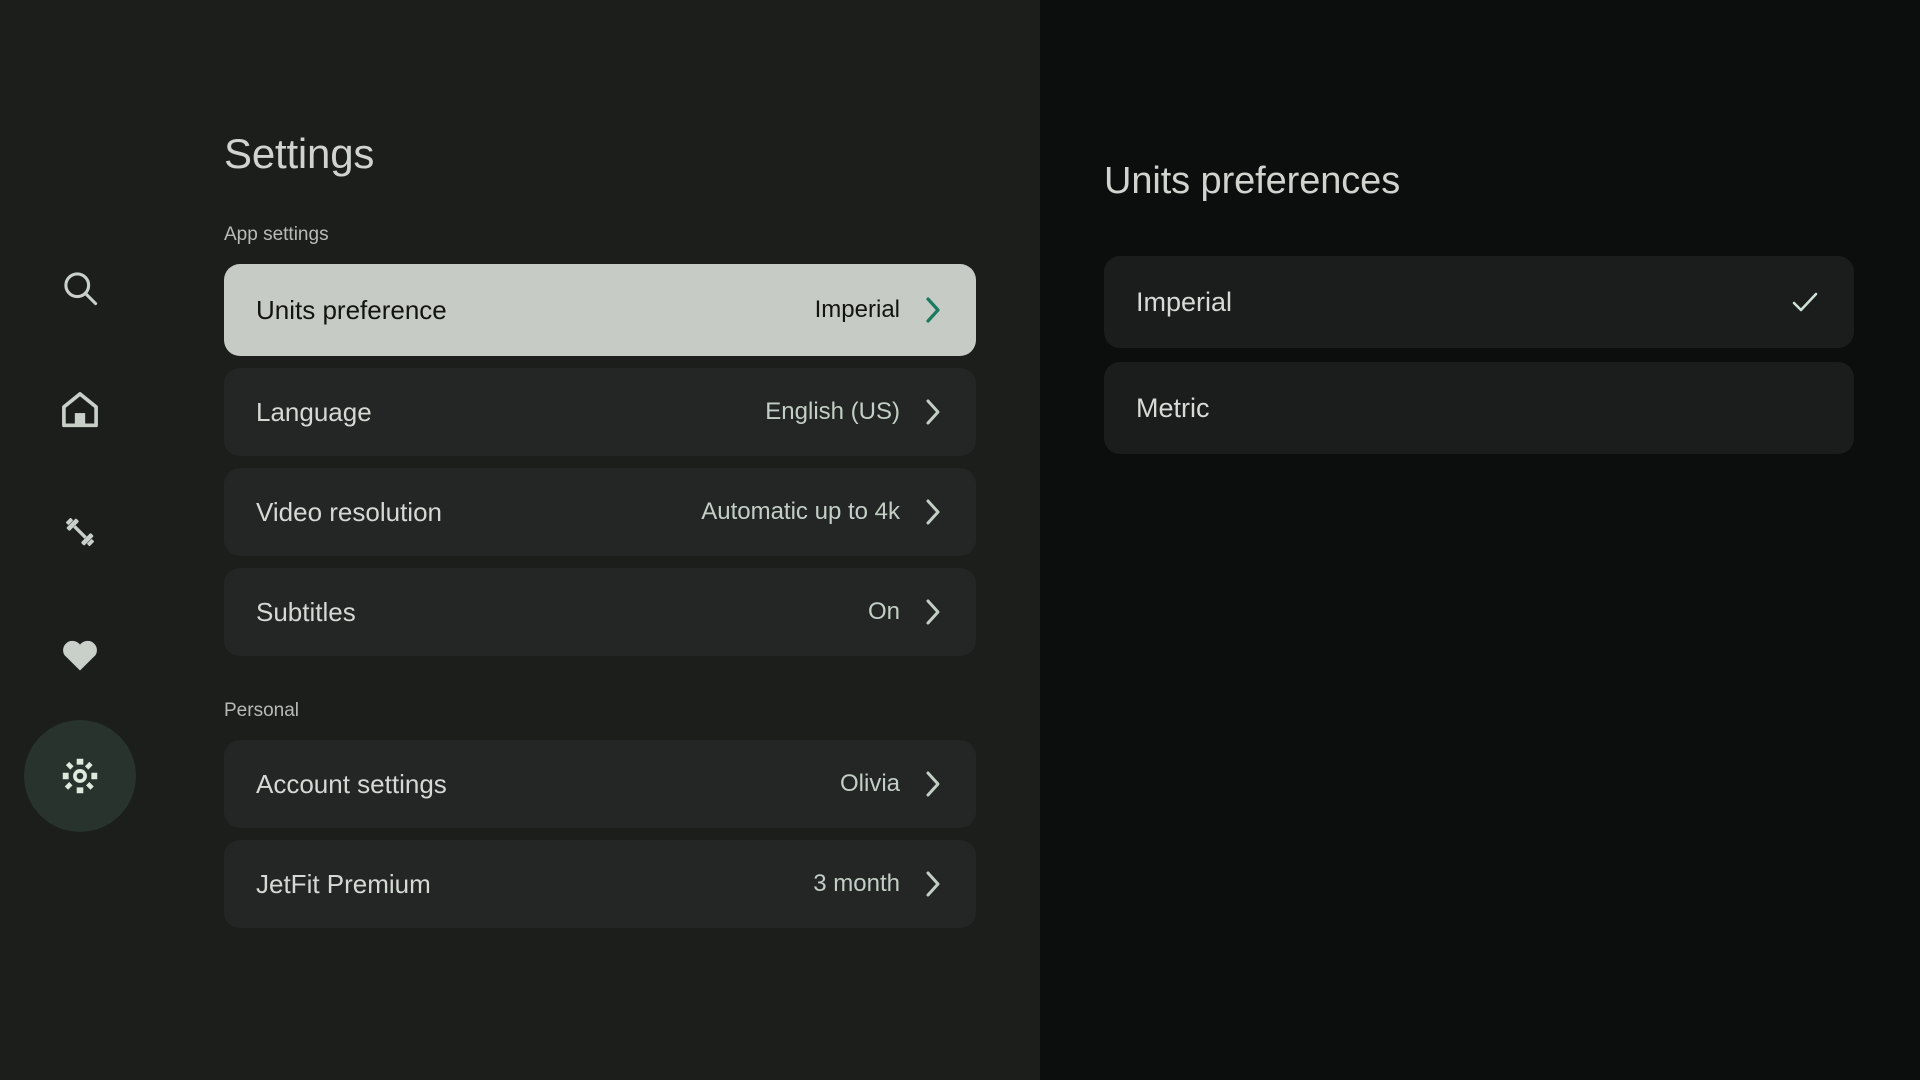  I want to click on dumbbell-icon, so click(80, 532).